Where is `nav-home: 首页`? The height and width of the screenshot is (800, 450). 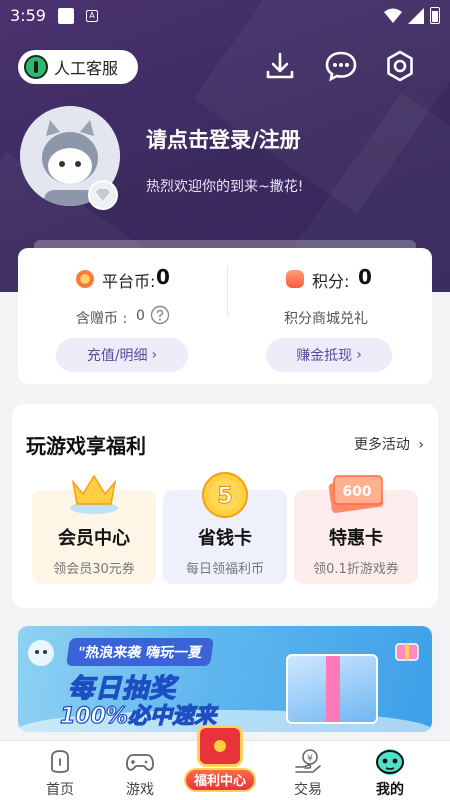 nav-home: 首页 is located at coordinates (60, 770).